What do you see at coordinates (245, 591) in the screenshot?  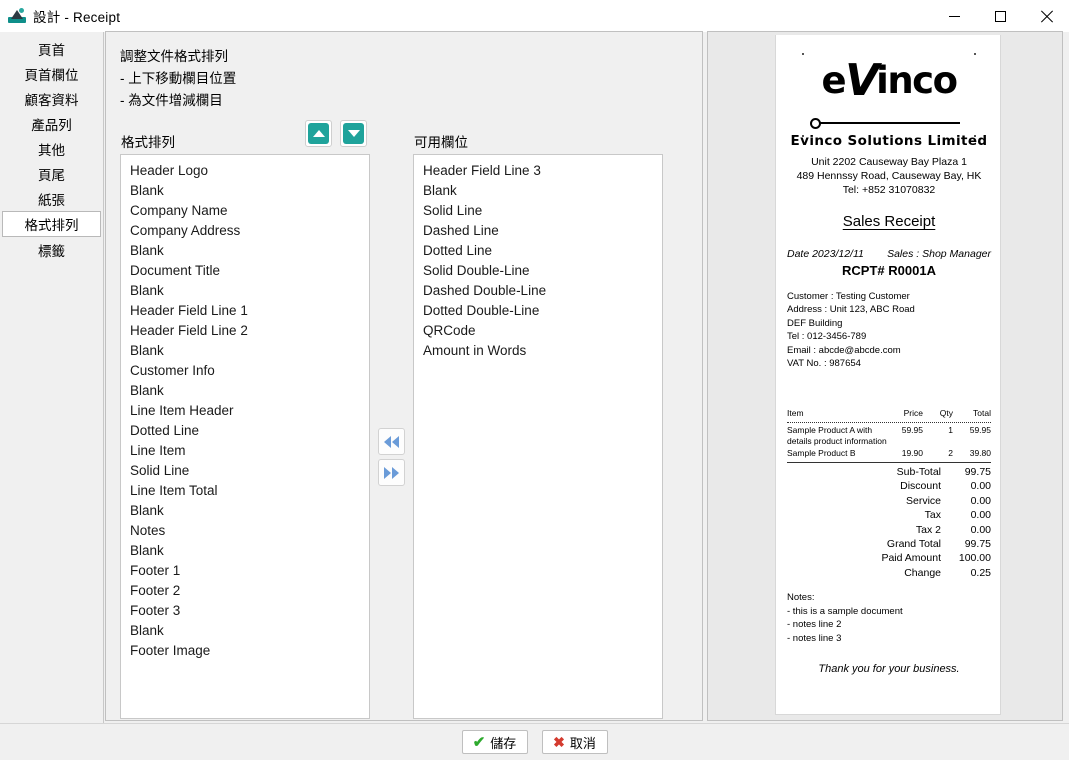 I see `list-item: Footer 2` at bounding box center [245, 591].